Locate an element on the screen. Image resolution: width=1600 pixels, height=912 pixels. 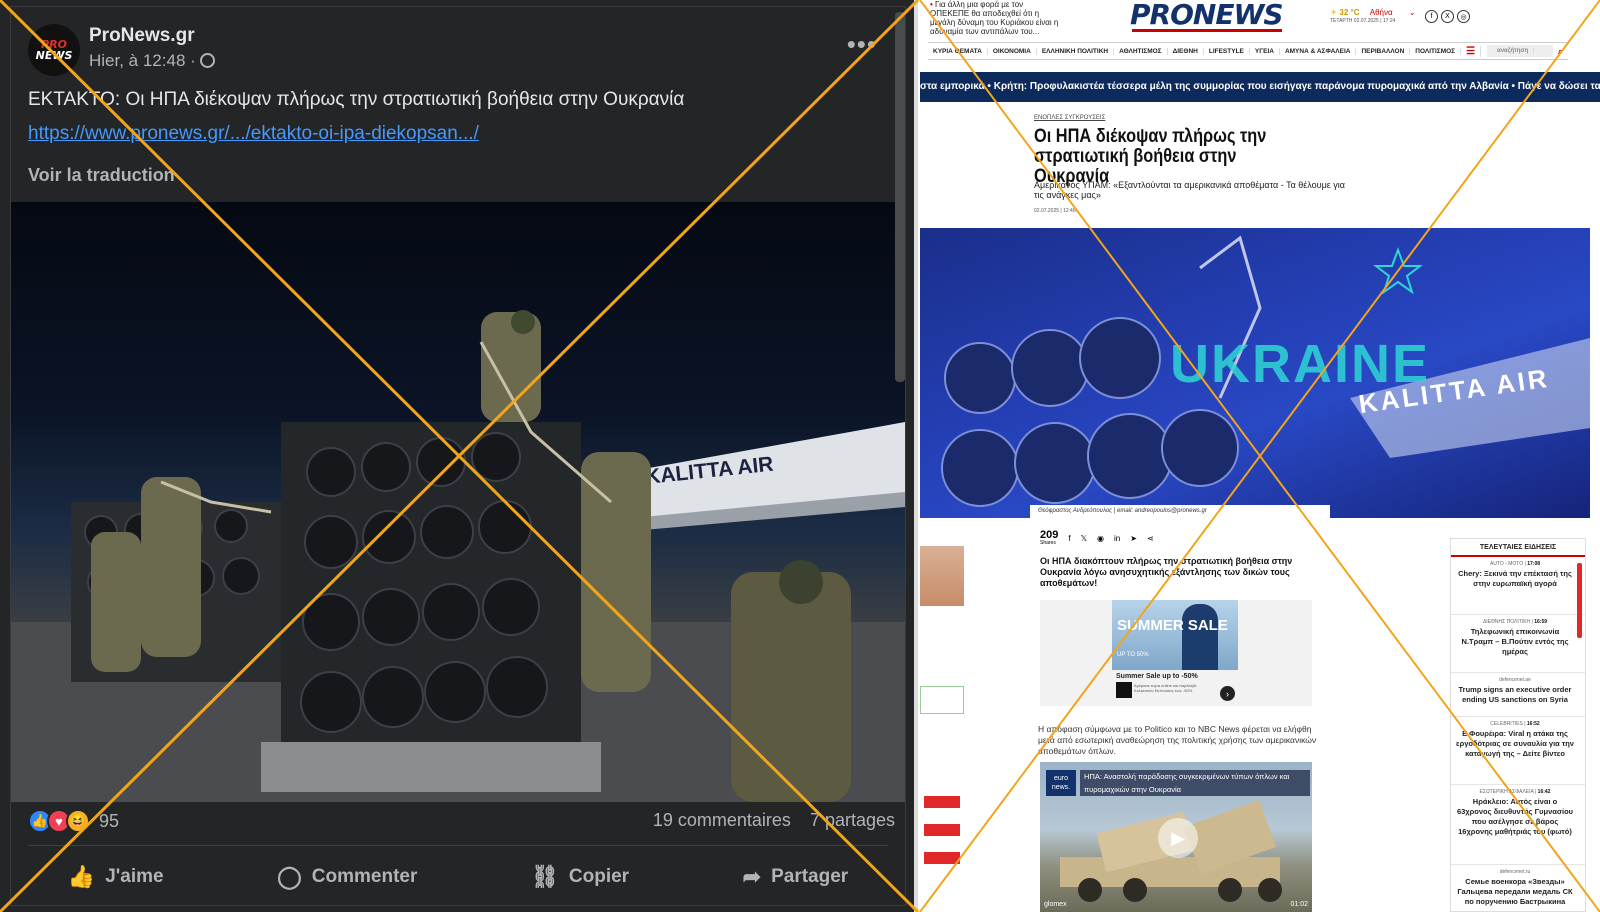
link-icon: ⛓ is located at coordinates (544, 876).